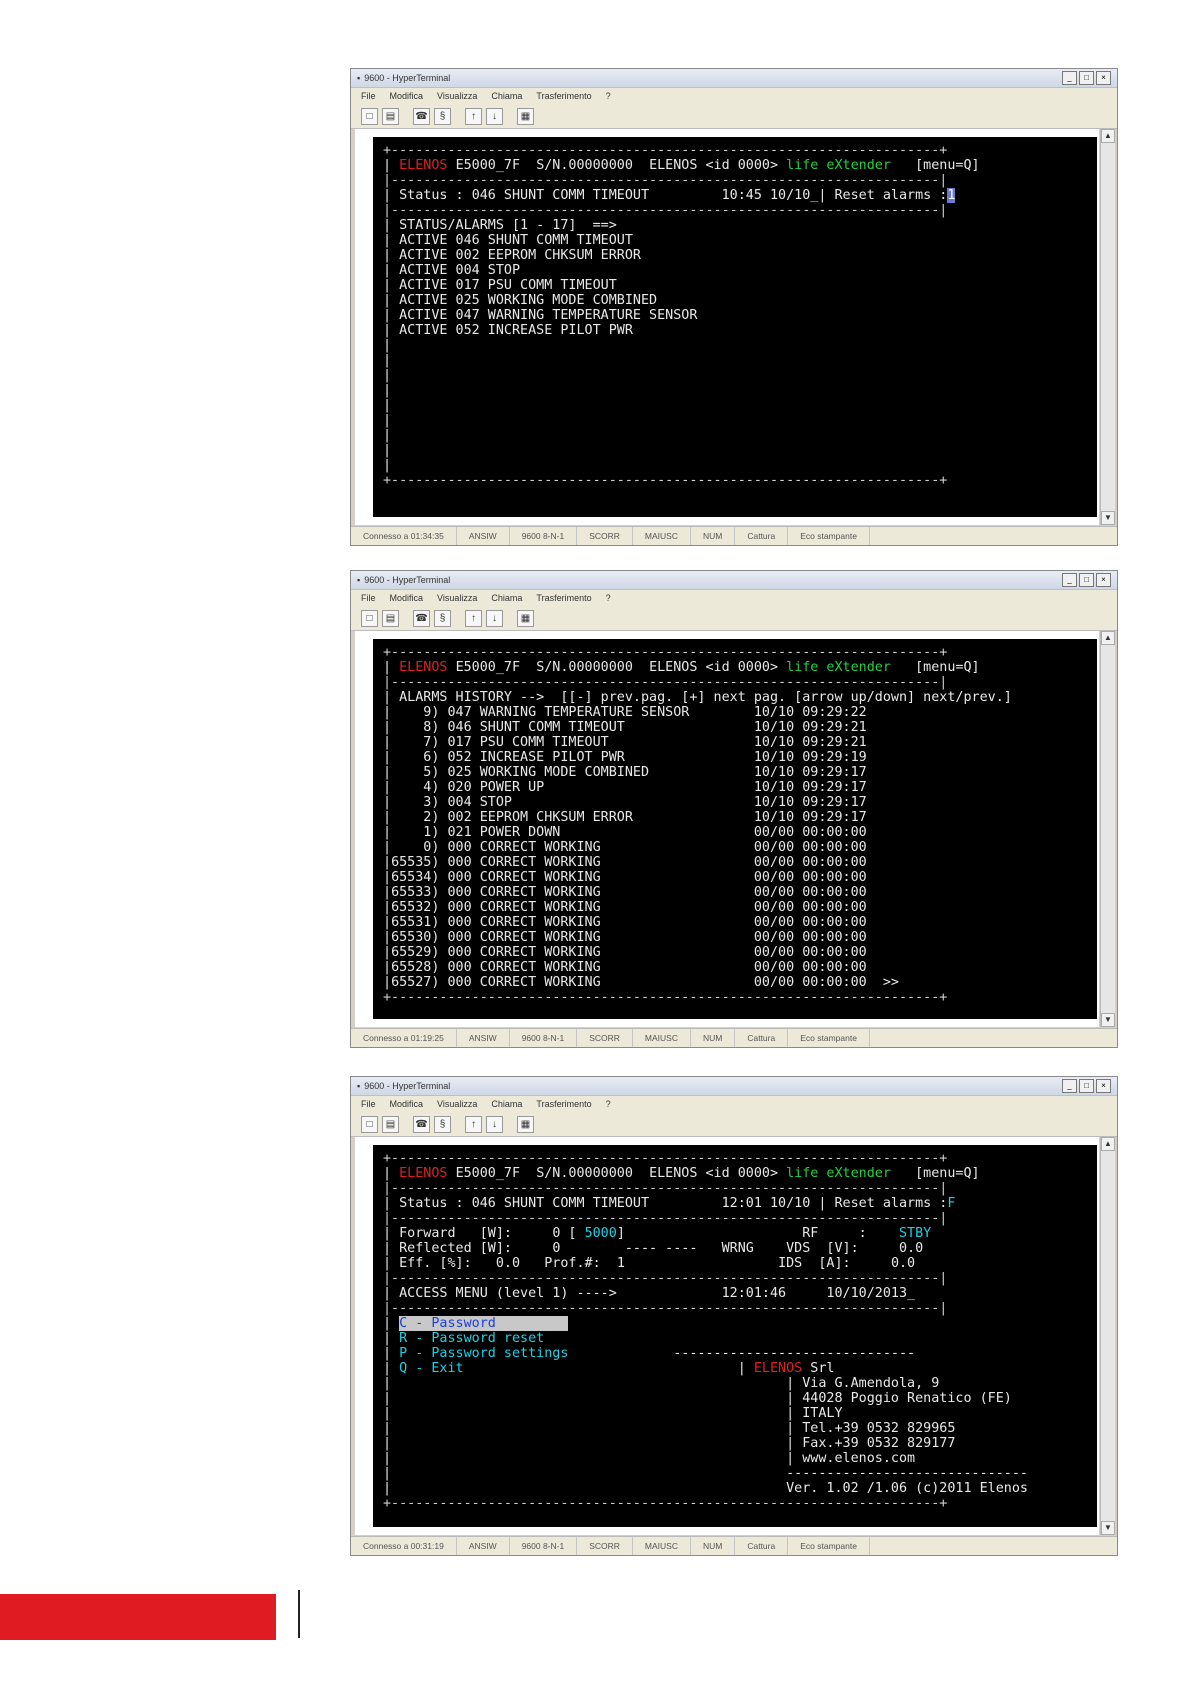 This screenshot has height=1684, width=1191. Describe the element at coordinates (452, 270) in the screenshot. I see `alarm-row: | ACTIVE 004 STOP` at that location.